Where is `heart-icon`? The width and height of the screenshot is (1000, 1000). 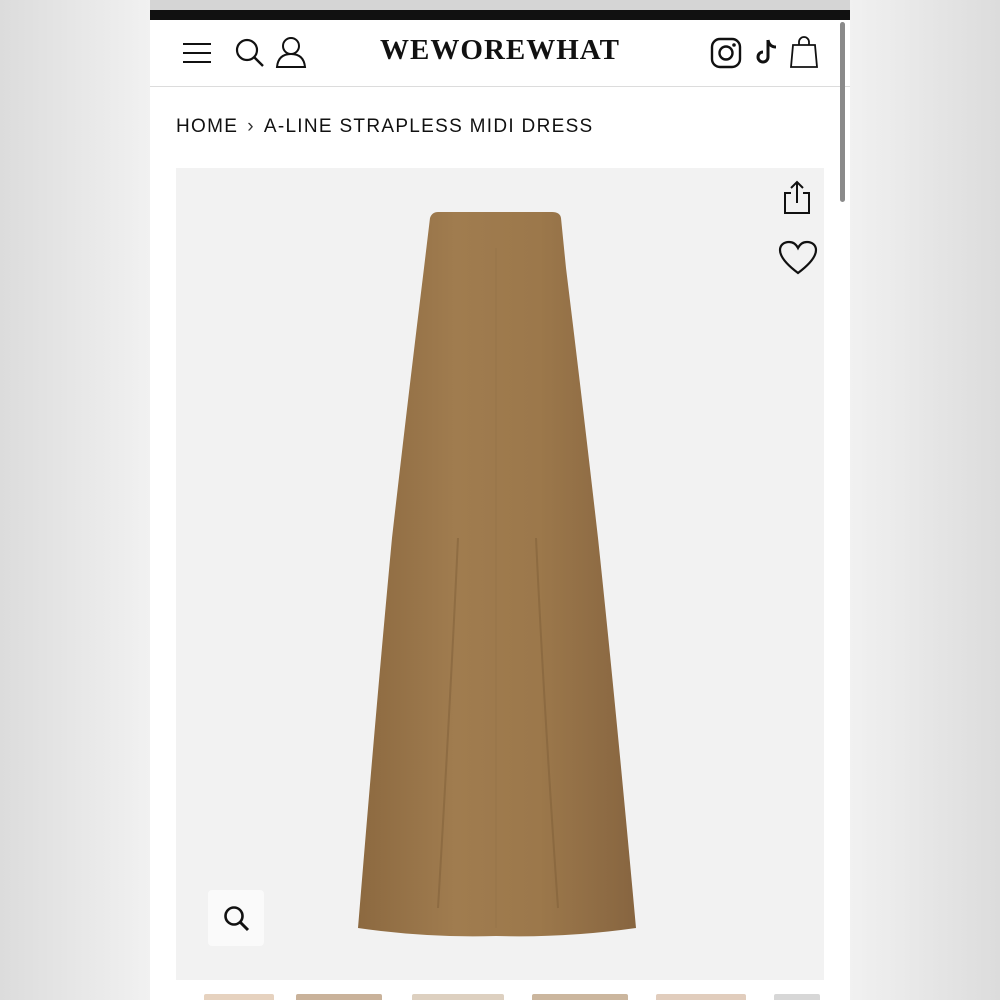
heart-icon is located at coordinates (798, 258).